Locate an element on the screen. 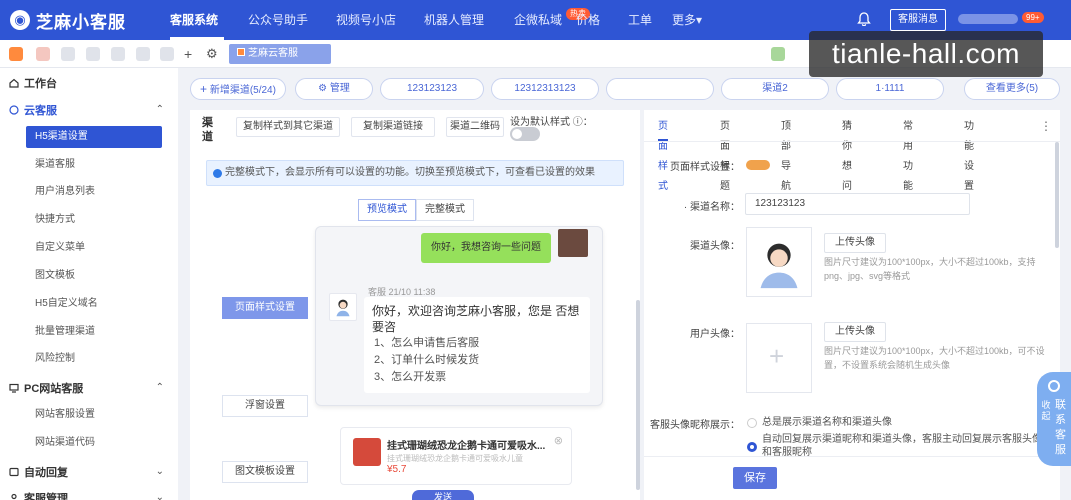 This screenshot has height=500, width=1071. watermark: tianle-hall.com is located at coordinates (926, 54).